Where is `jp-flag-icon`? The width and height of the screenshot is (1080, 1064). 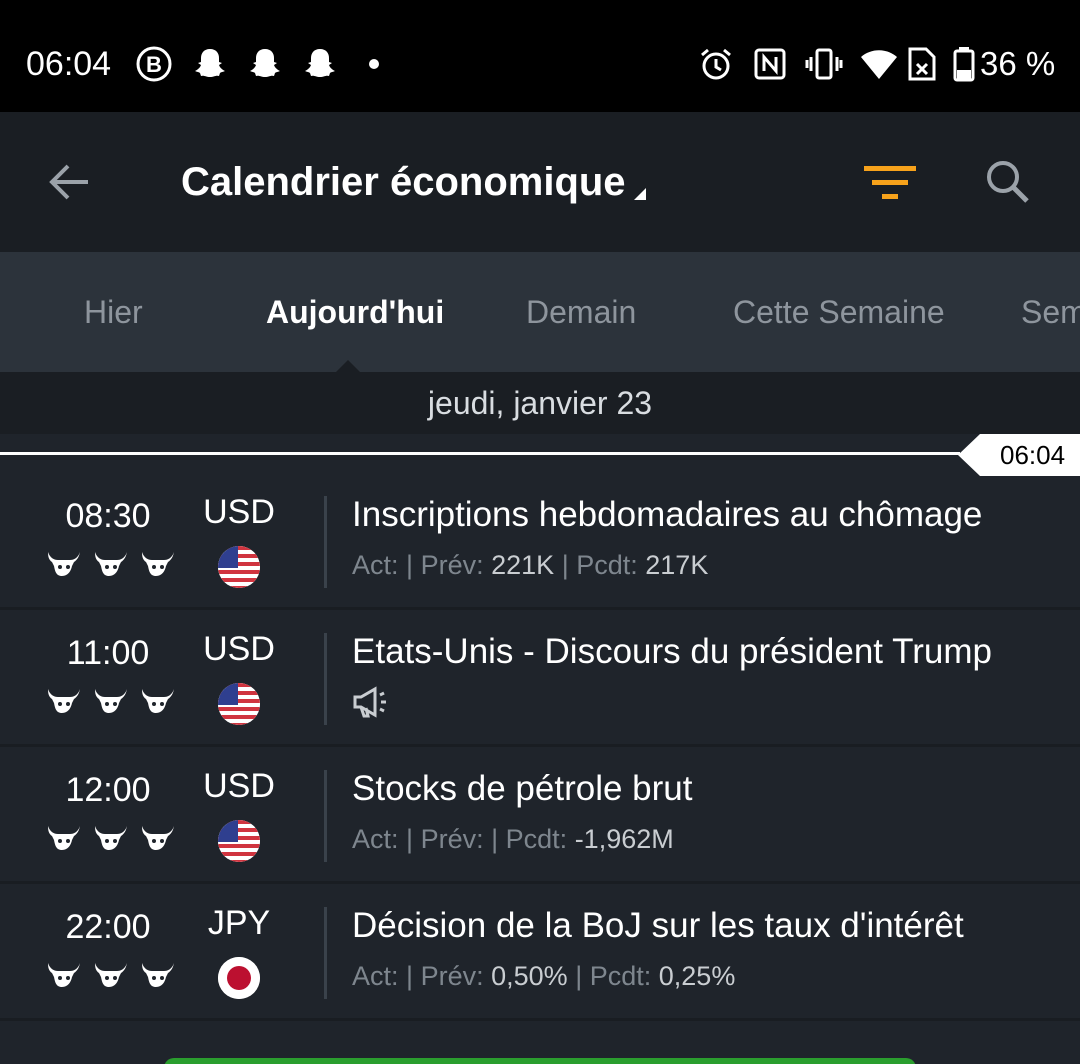 jp-flag-icon is located at coordinates (239, 978).